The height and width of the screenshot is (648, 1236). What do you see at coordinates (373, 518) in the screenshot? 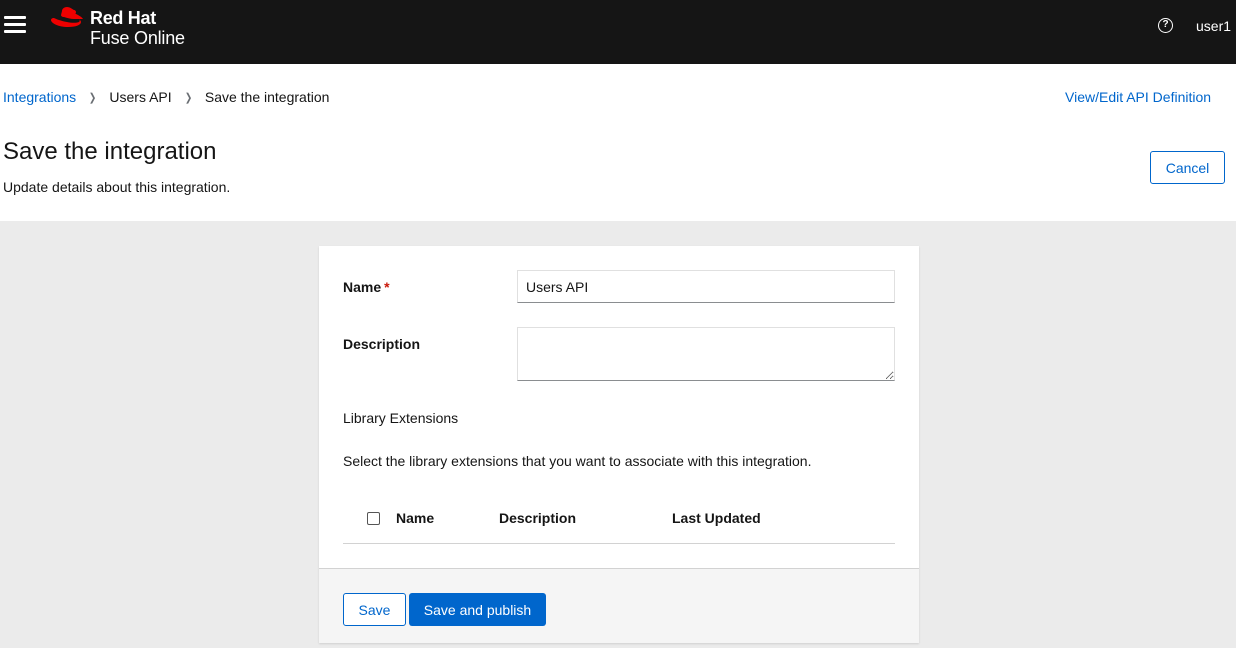
I see `select-all-checkbox` at bounding box center [373, 518].